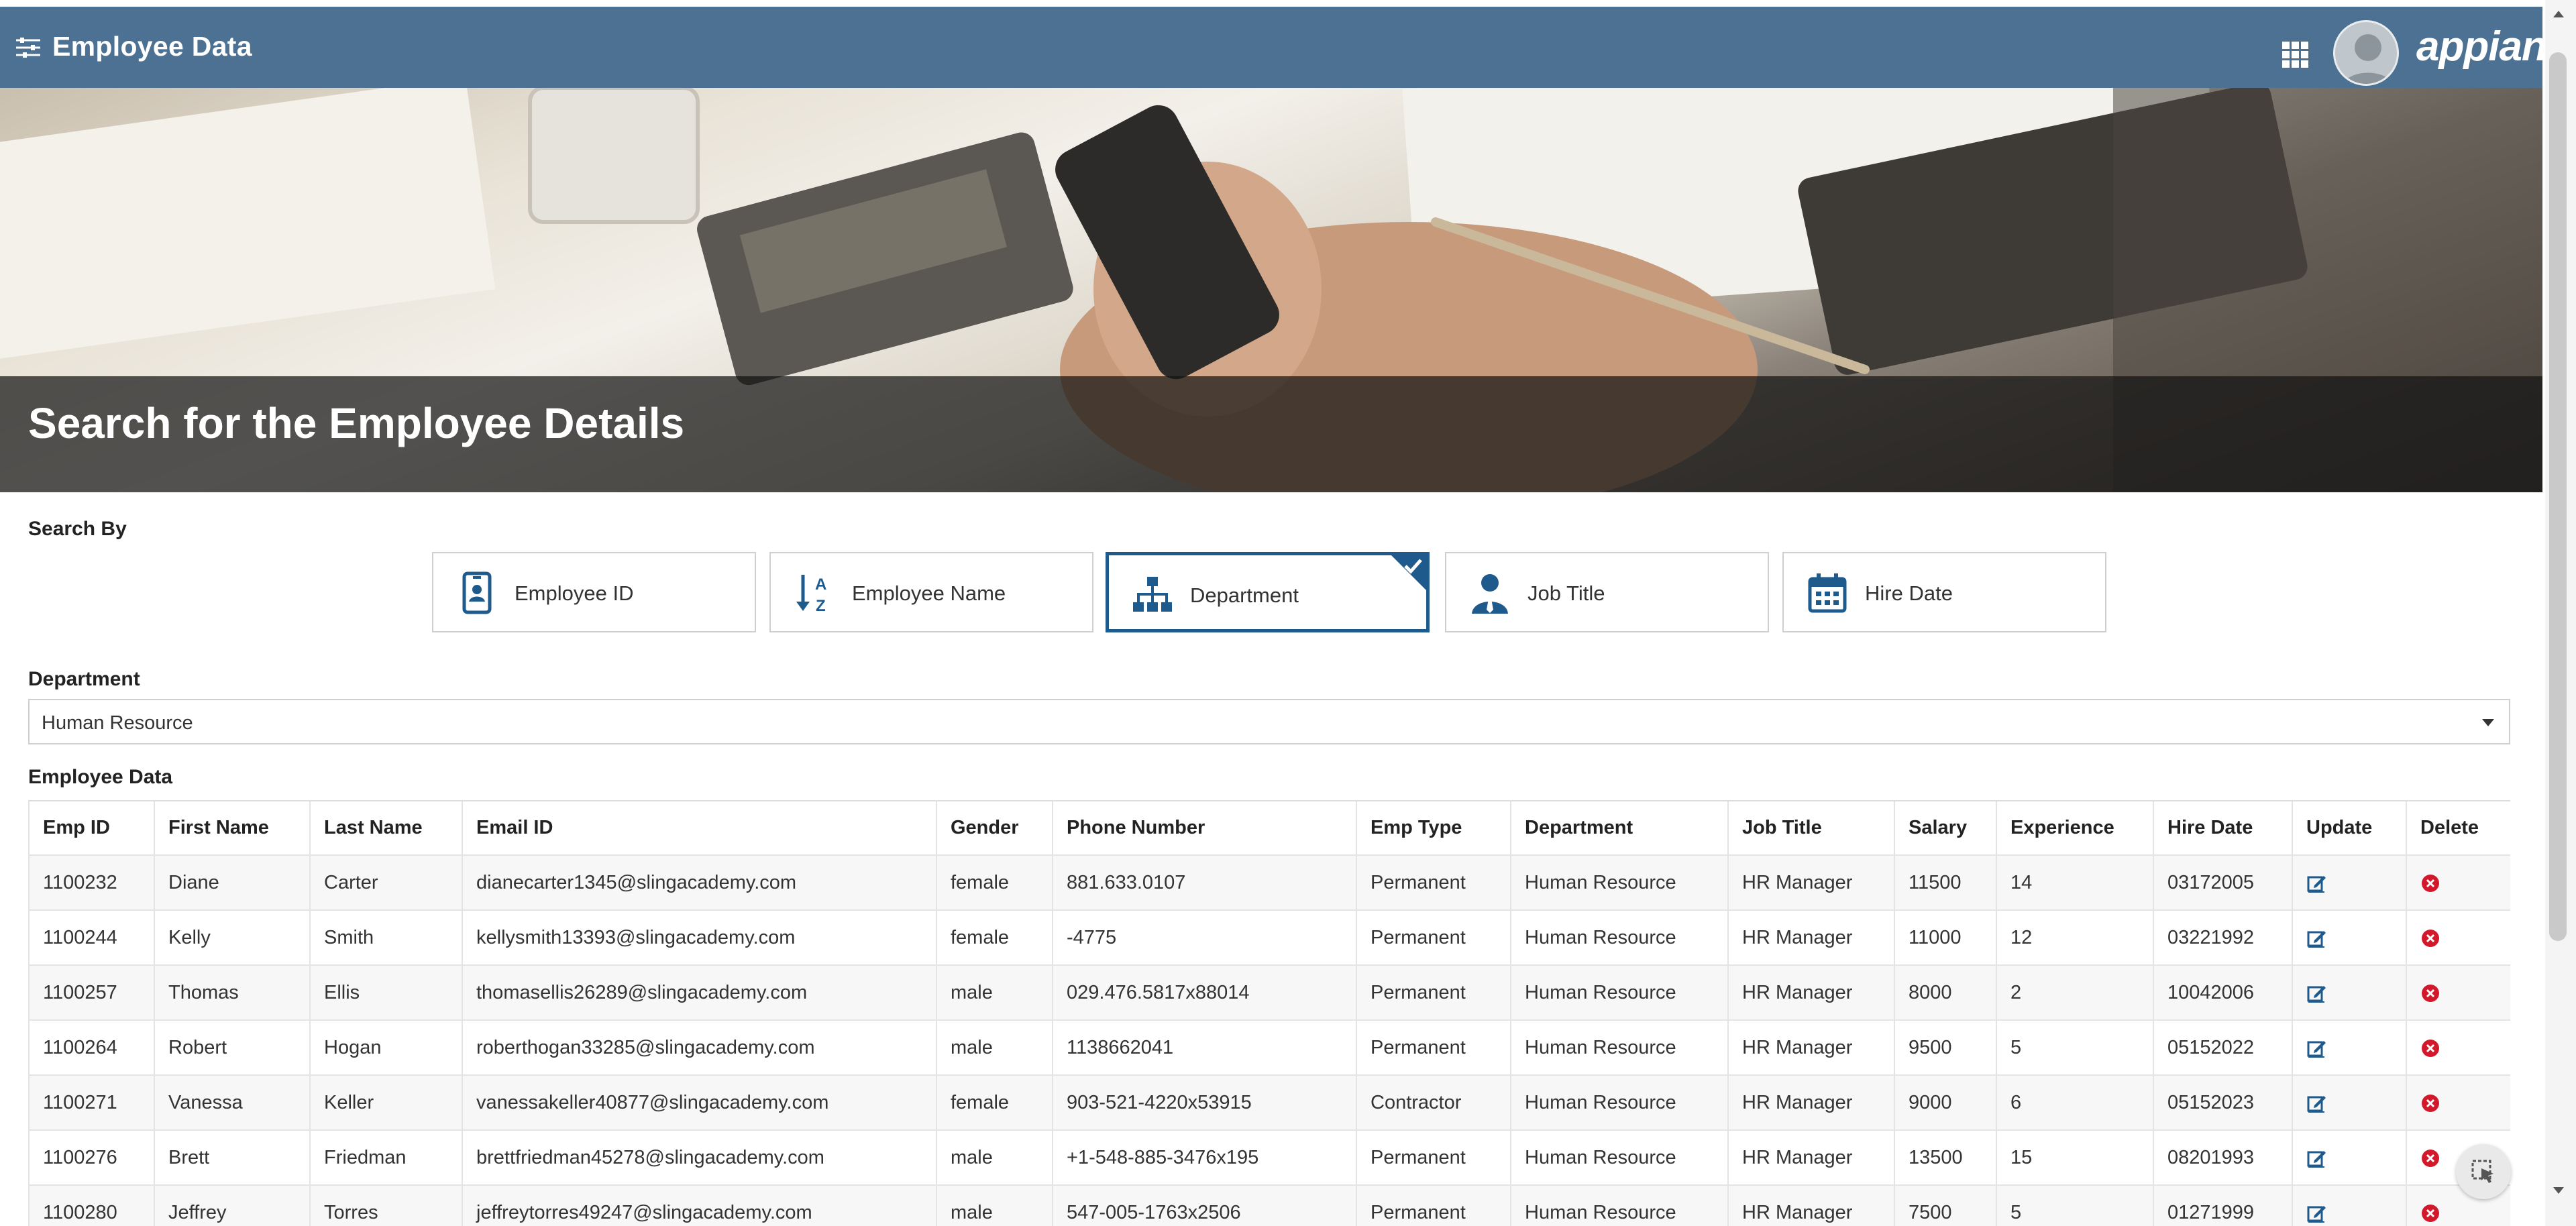  What do you see at coordinates (232, 1205) in the screenshot?
I see `cell-first-name: Jeffrey` at bounding box center [232, 1205].